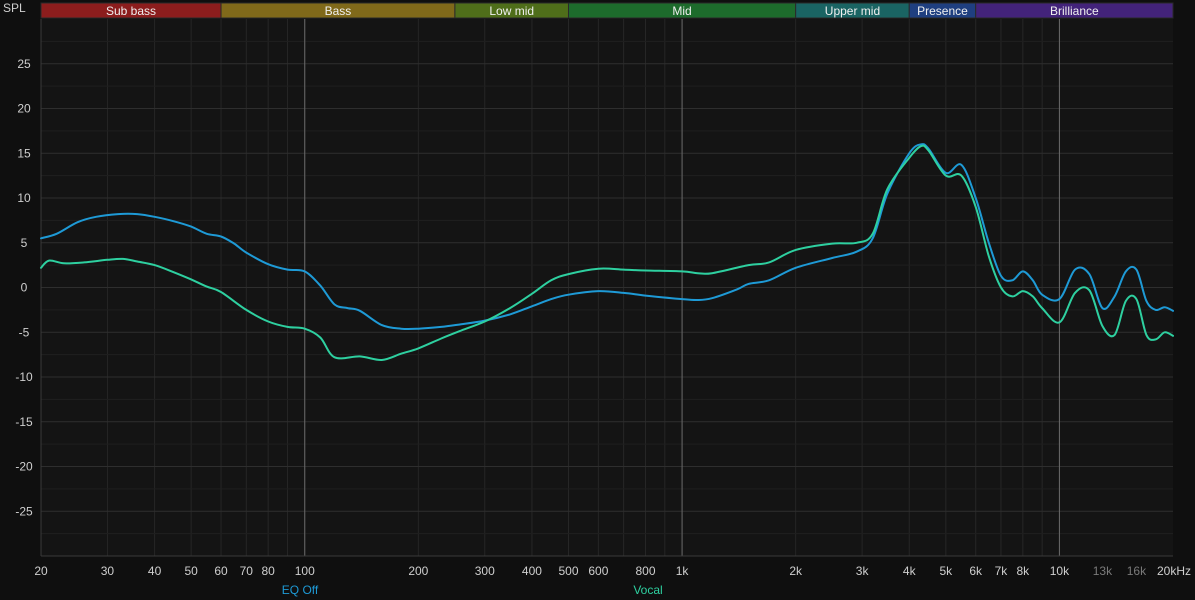  I want to click on legend: EQ Off Vocal, so click(472, 590).